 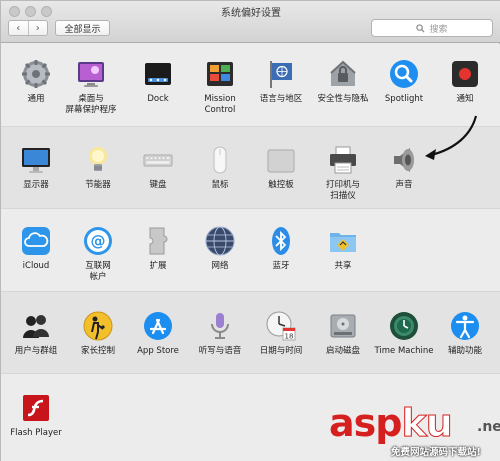 I want to click on pane-bluetooth: 蓝牙, so click(x=281, y=248).